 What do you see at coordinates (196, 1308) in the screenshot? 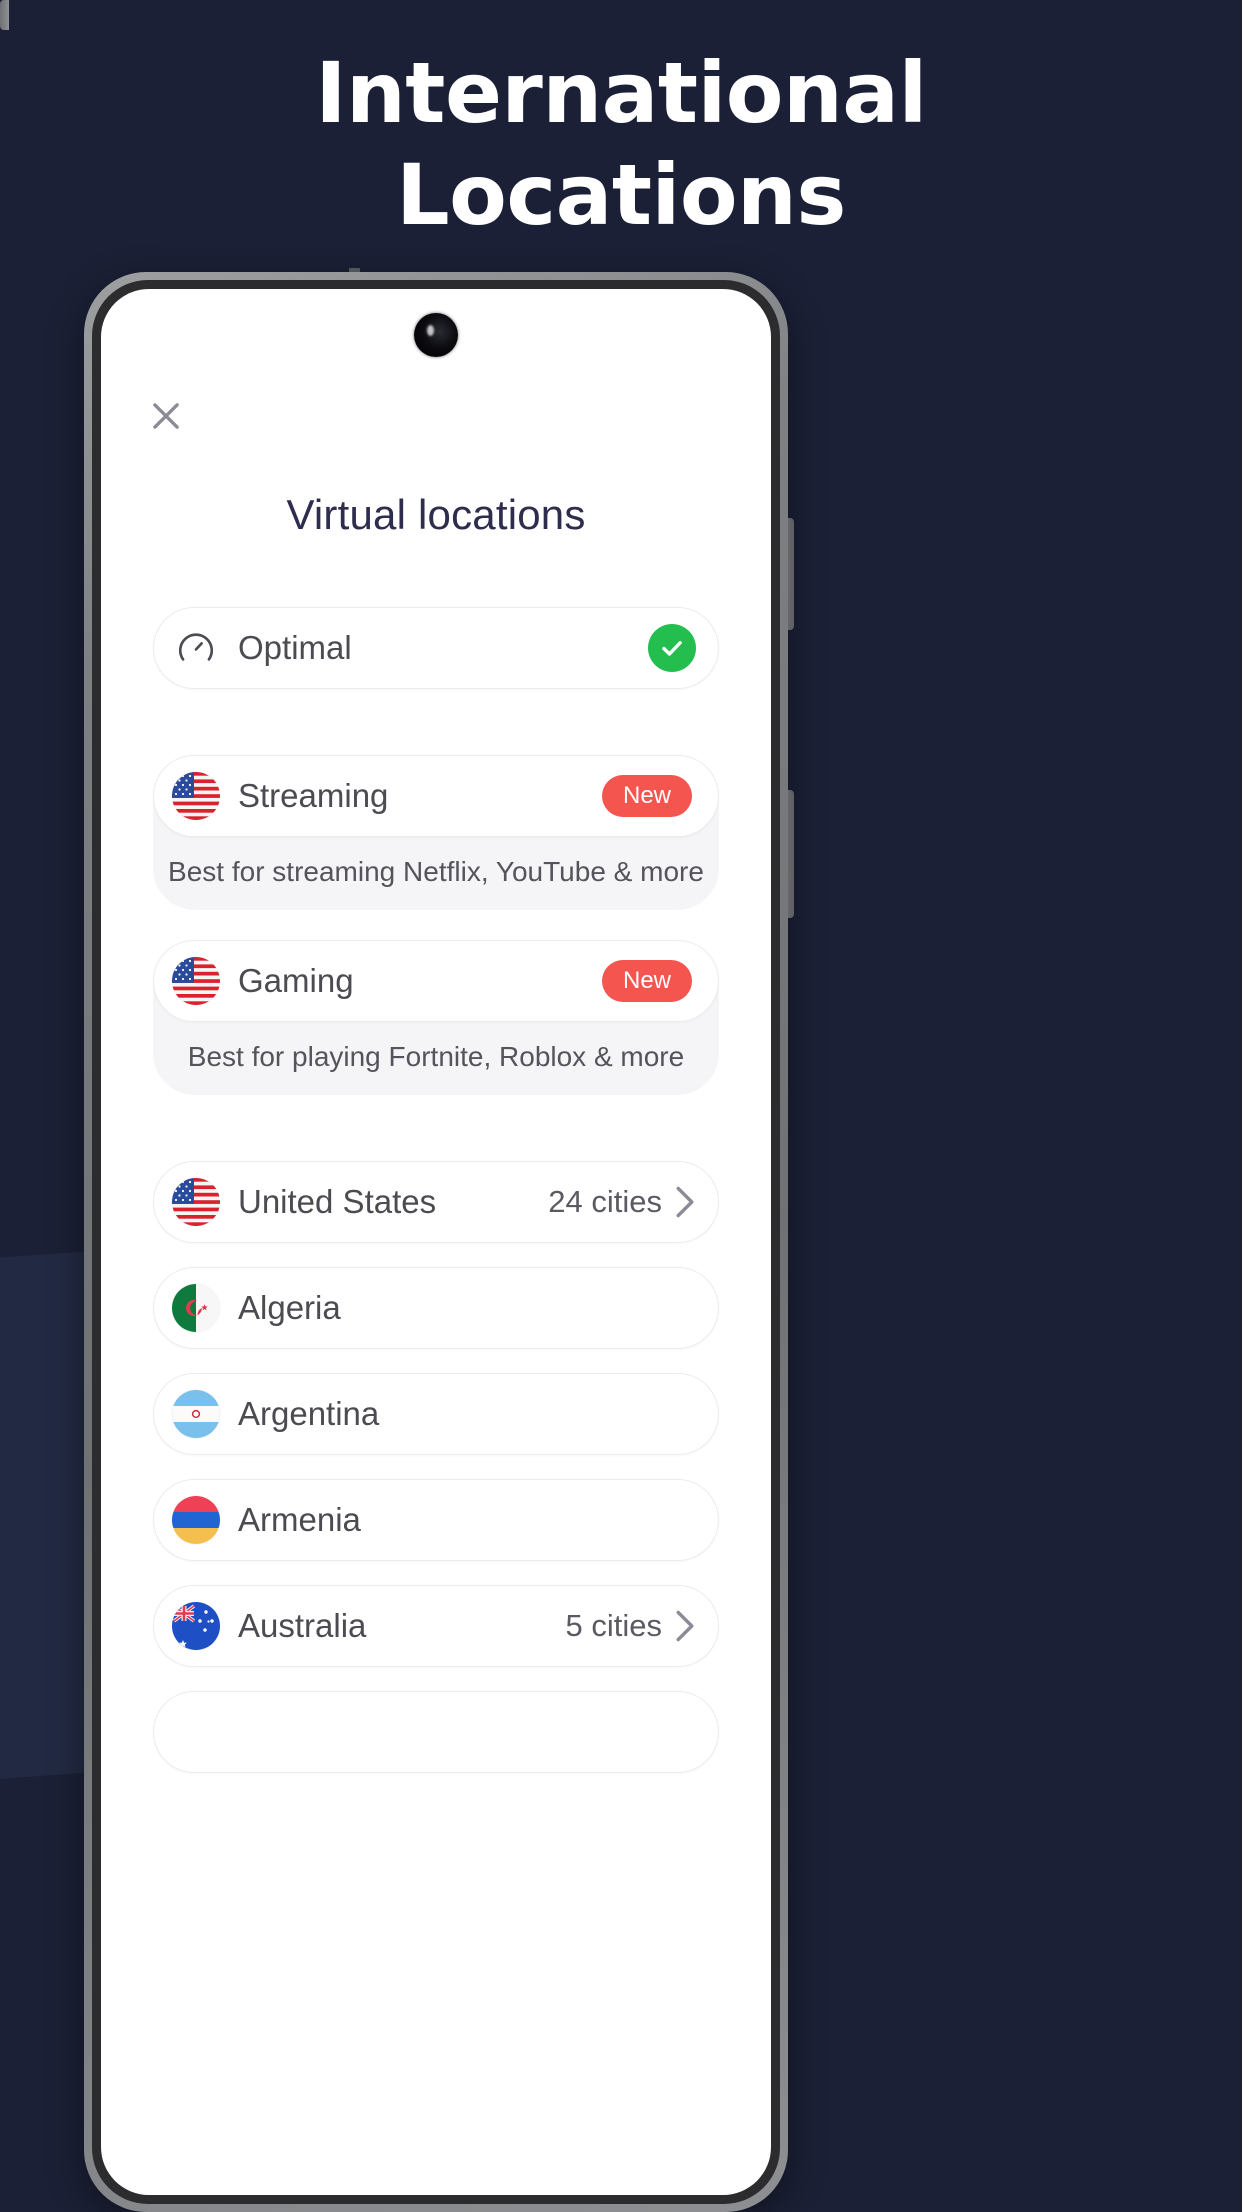
I see `algeria-flag` at bounding box center [196, 1308].